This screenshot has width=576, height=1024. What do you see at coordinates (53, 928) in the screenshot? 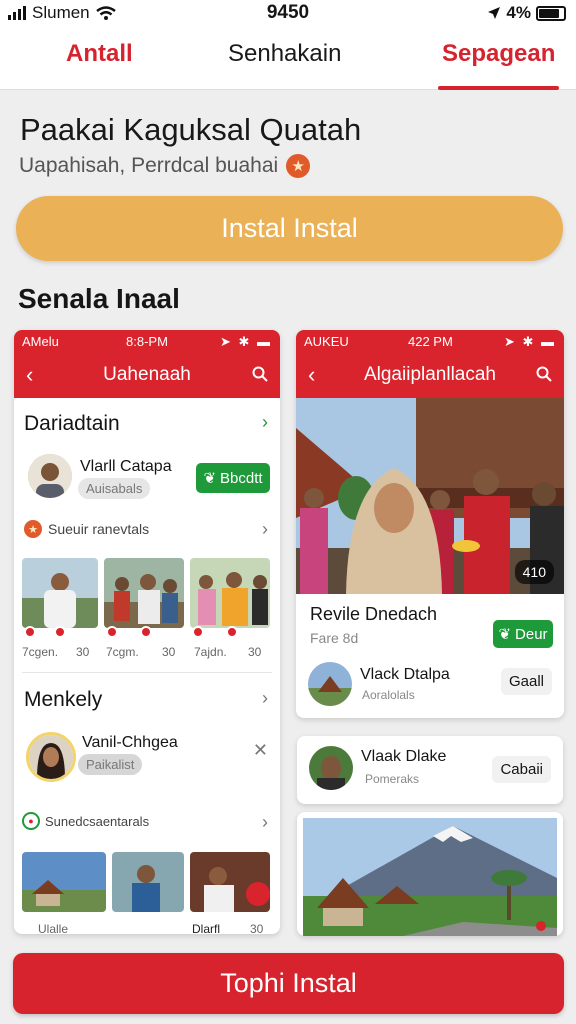
I see `bottom-caption: Ulalle` at bounding box center [53, 928].